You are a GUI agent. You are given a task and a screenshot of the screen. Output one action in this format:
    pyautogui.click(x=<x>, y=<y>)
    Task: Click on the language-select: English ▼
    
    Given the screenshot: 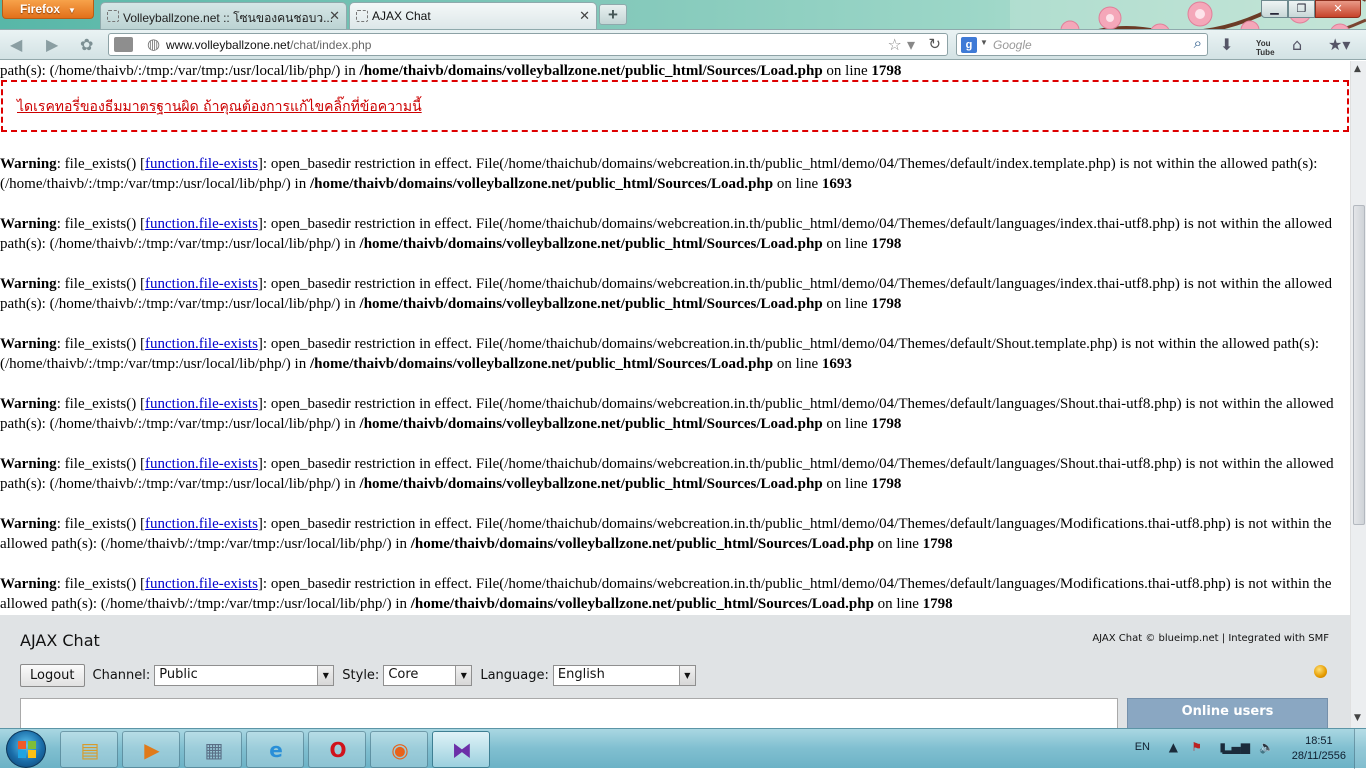 What is the action you would take?
    pyautogui.click(x=624, y=675)
    